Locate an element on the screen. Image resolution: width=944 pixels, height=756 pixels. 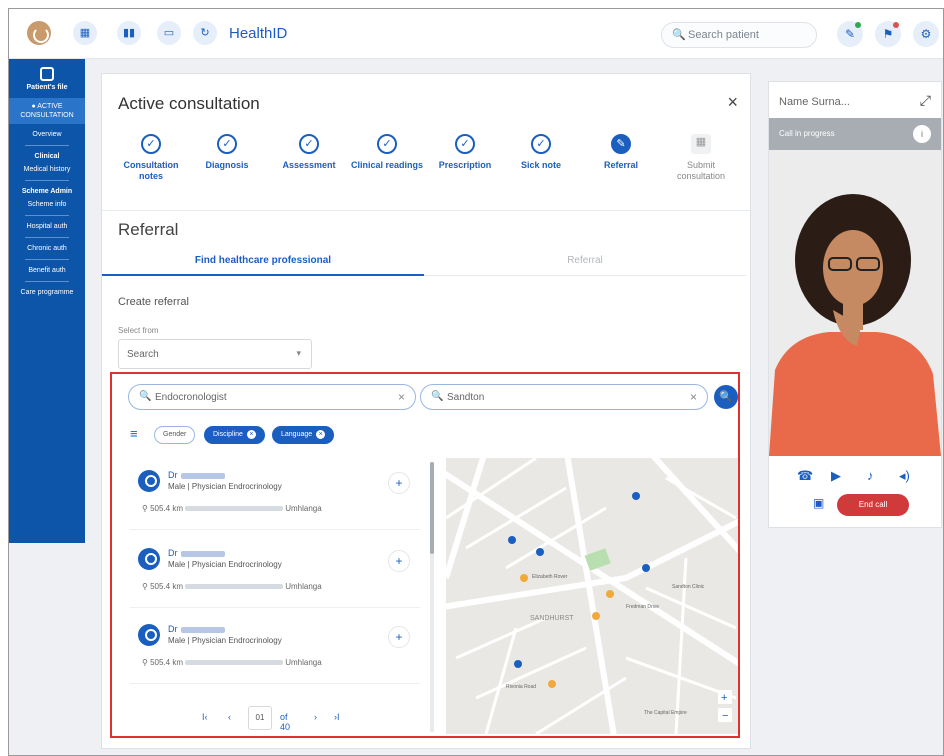
info-icon: i is located at coordinates (922, 134).